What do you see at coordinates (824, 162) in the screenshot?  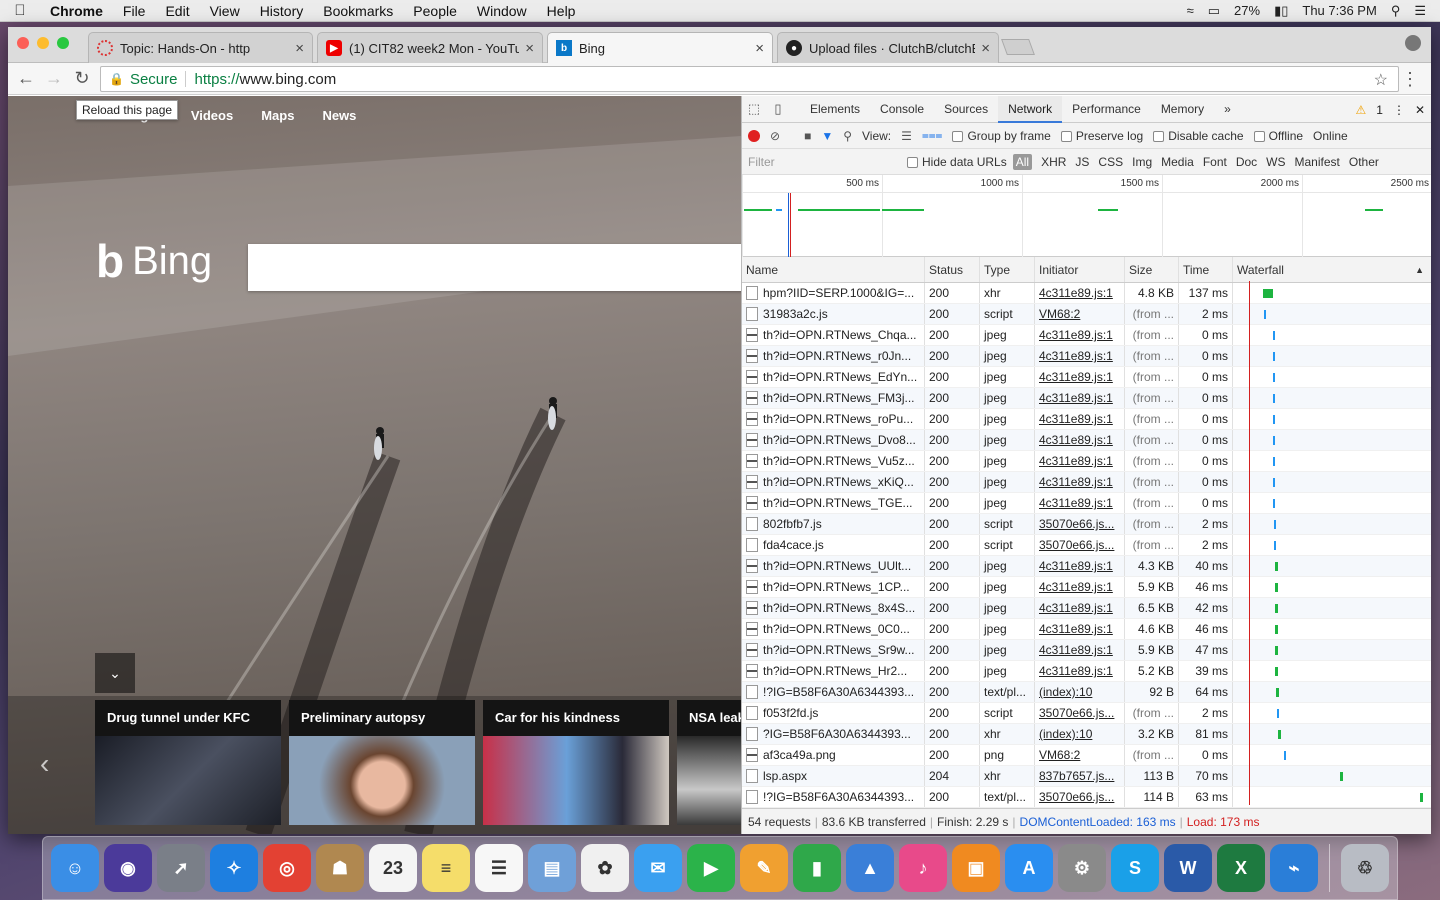 I see `filter-input: Filter` at bounding box center [824, 162].